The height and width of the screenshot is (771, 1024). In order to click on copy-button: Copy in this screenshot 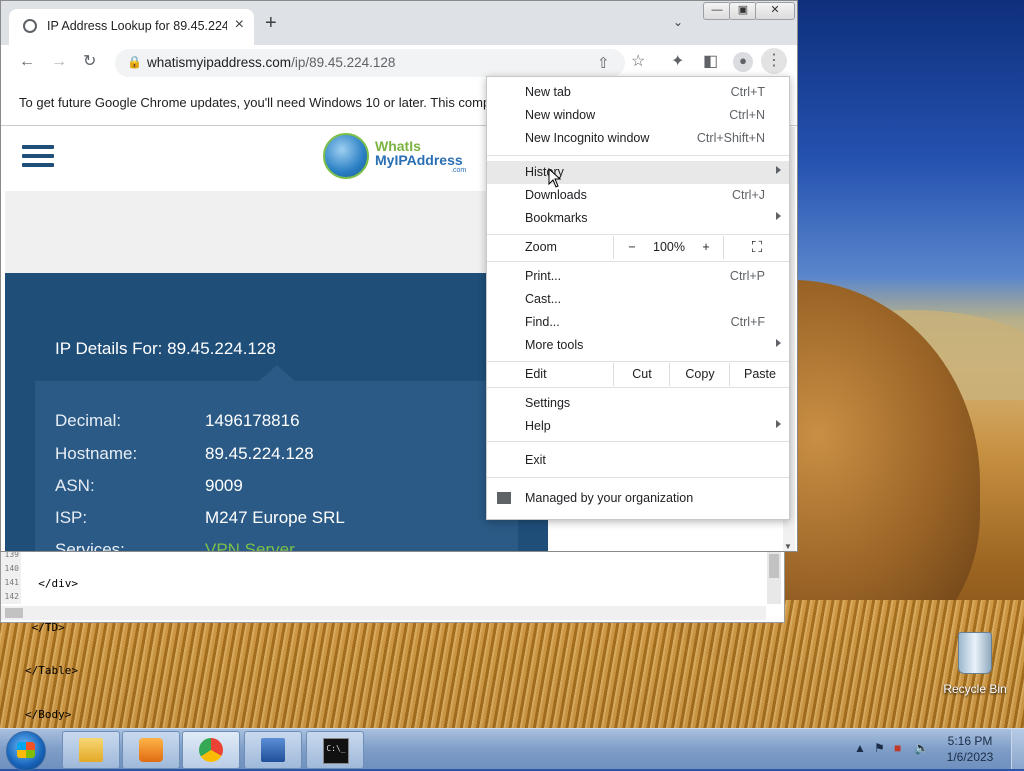, I will do `click(699, 374)`.